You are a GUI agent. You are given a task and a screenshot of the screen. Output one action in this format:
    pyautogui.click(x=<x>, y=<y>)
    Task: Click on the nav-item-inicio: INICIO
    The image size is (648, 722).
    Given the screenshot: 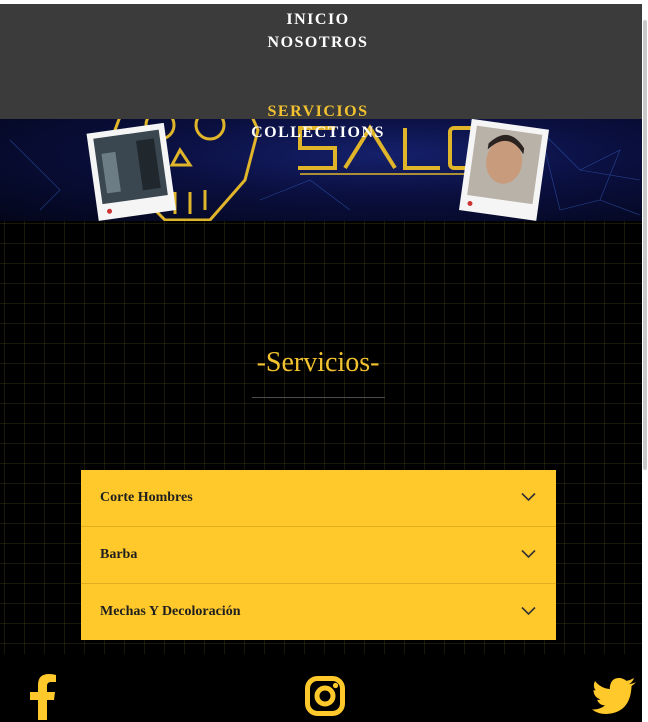 What is the action you would take?
    pyautogui.click(x=318, y=20)
    